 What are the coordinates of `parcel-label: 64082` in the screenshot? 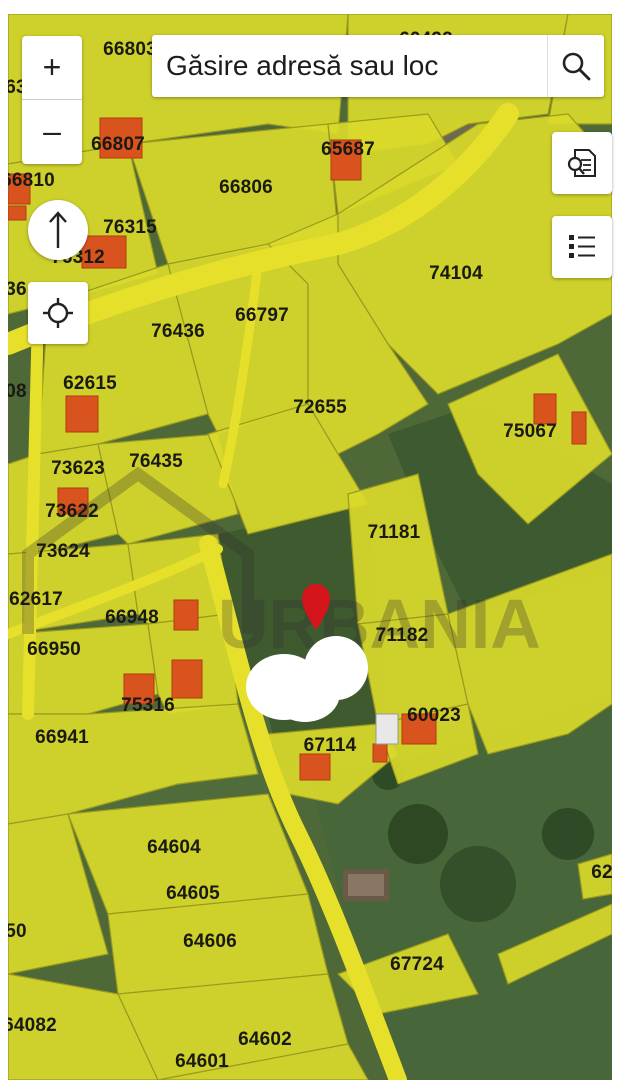 It's located at (32, 1025).